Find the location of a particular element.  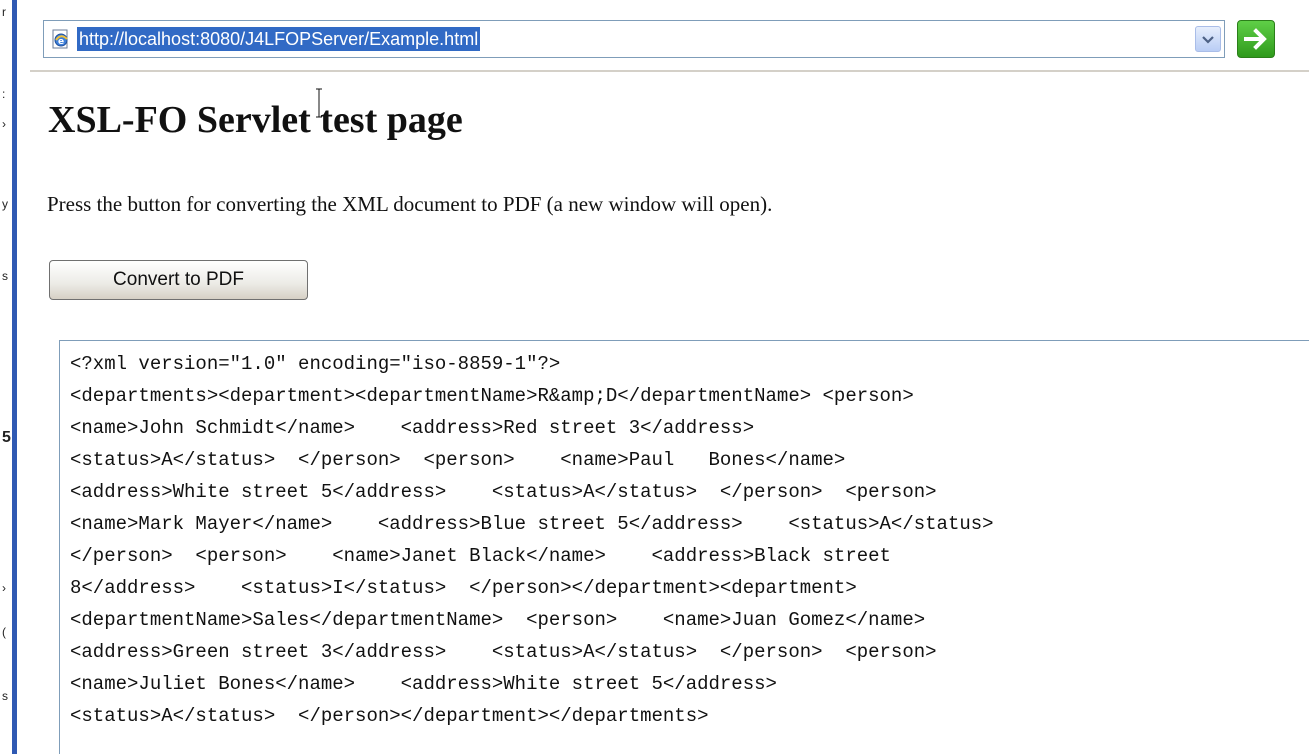

edge-char: y is located at coordinates (5, 204).